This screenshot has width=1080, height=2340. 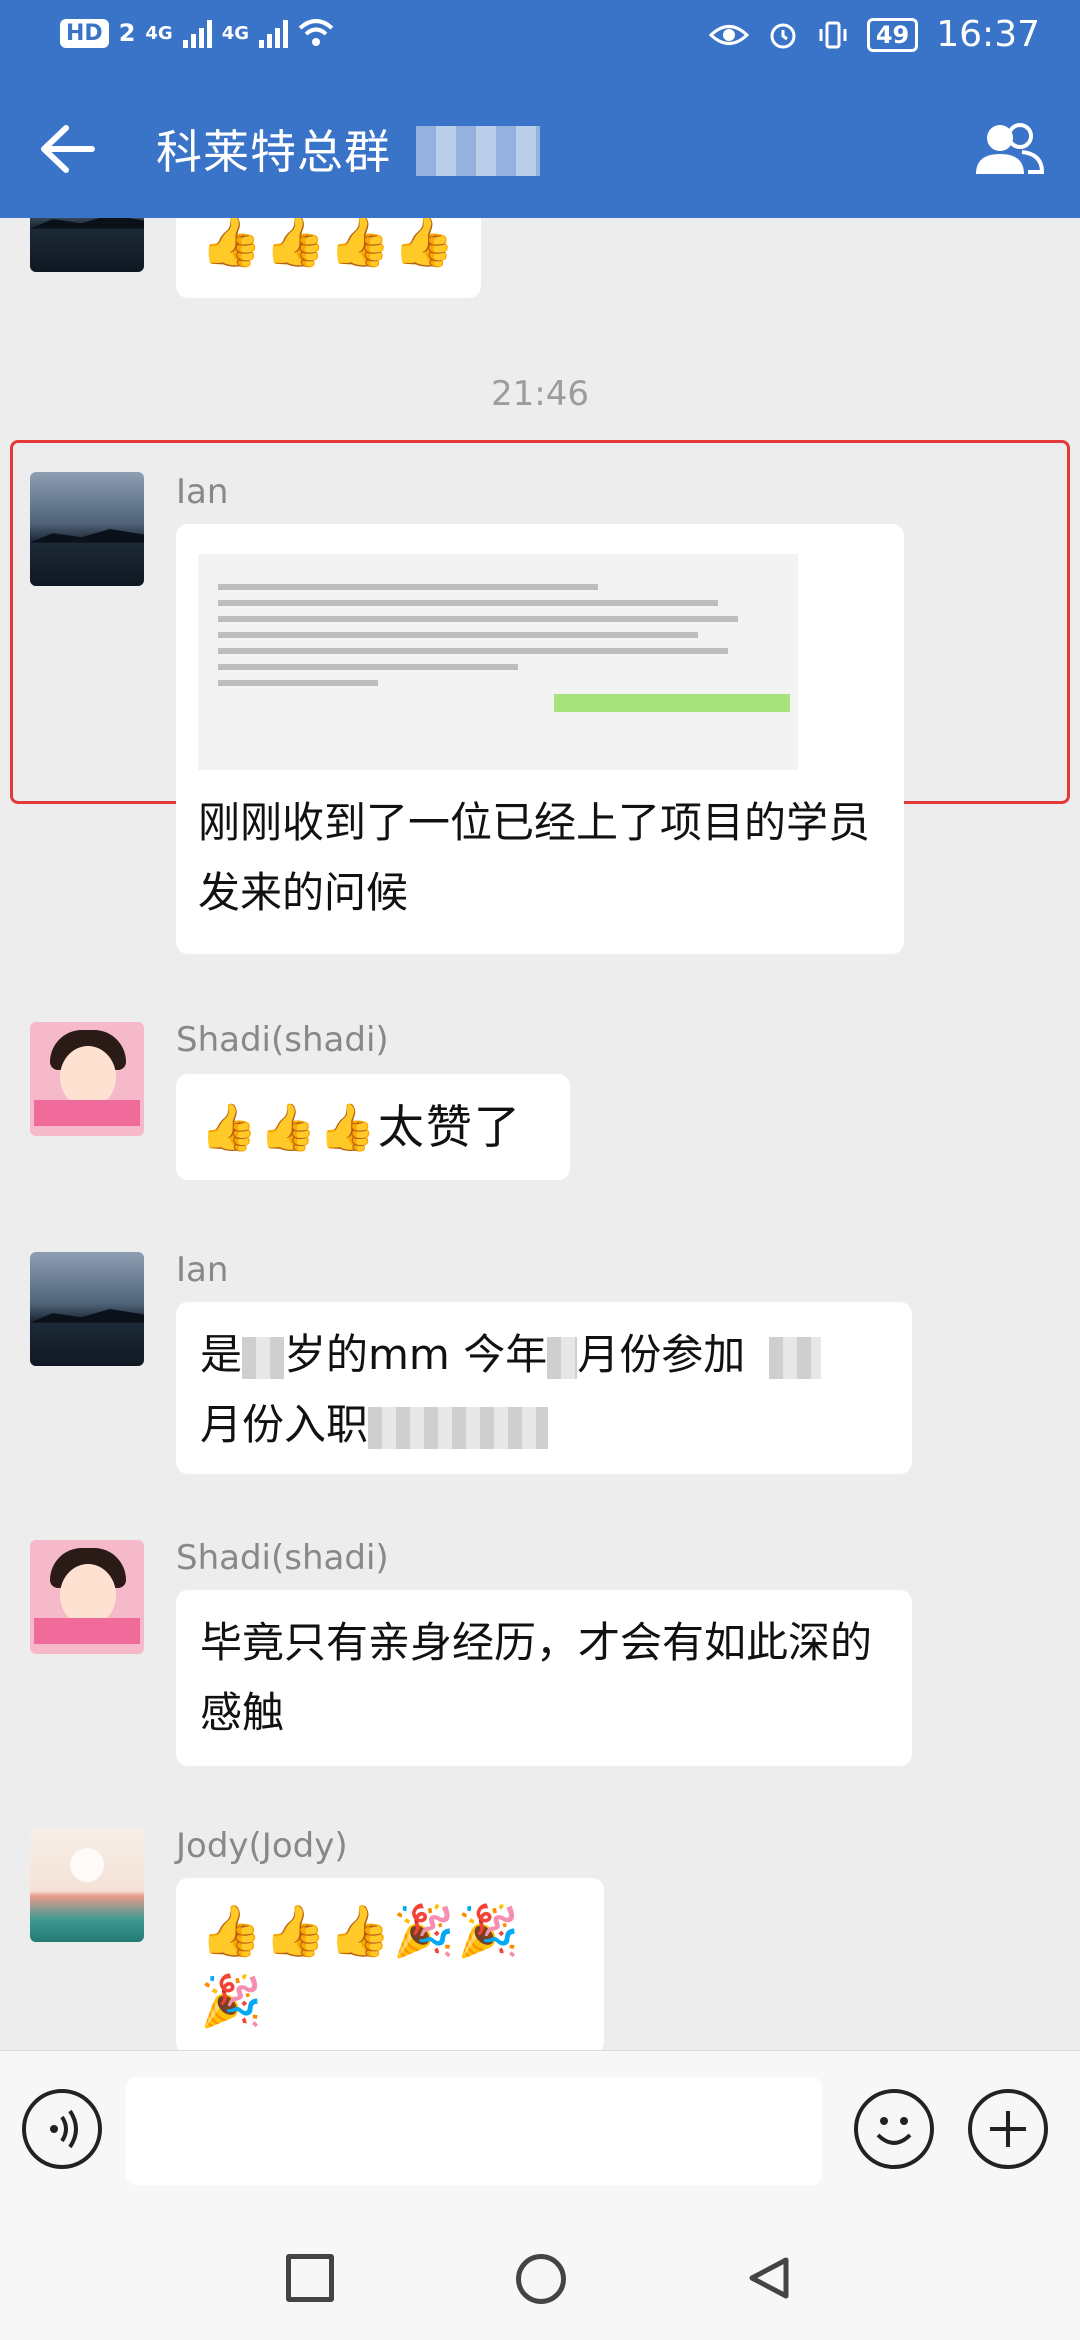 What do you see at coordinates (892, 34) in the screenshot?
I see `battery-indicator: 49` at bounding box center [892, 34].